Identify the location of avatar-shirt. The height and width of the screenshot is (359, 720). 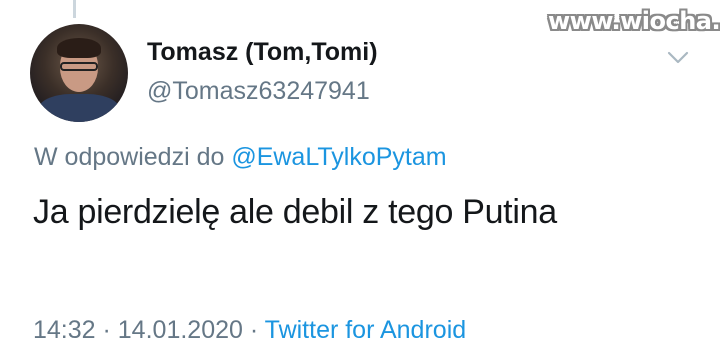
(79, 108).